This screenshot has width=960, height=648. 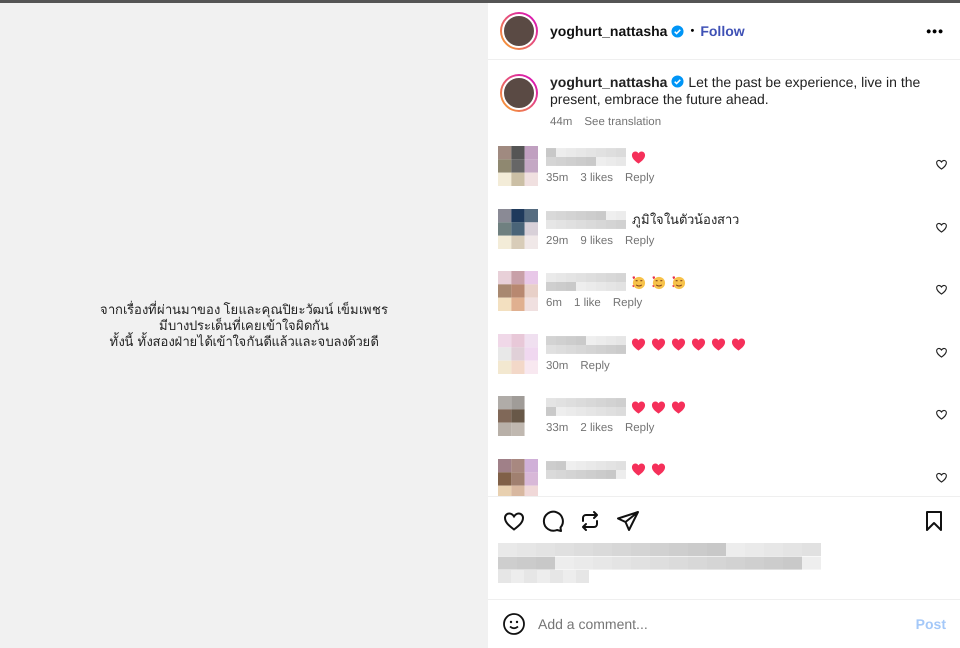 I want to click on timestamp: 30m, so click(x=557, y=366).